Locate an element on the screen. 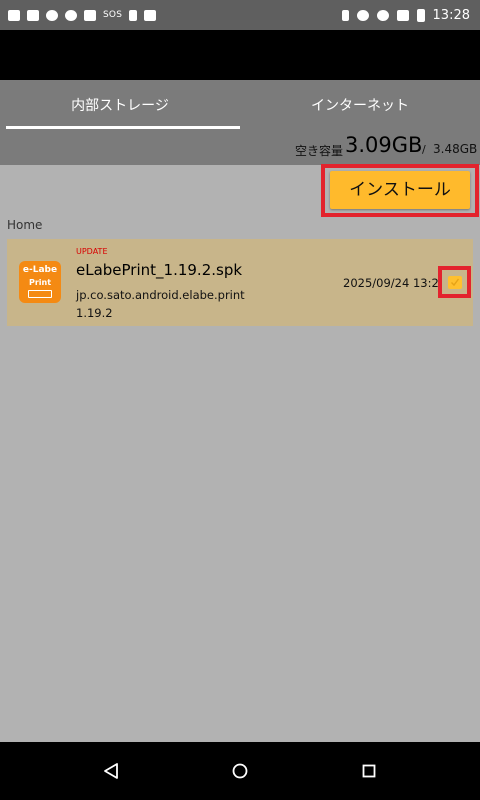  app-icon-text-top: e-Labe is located at coordinates (40, 270).